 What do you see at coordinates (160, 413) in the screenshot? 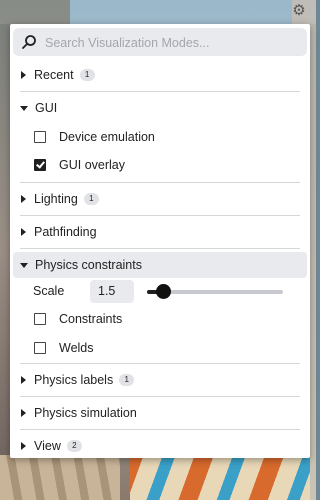
I see `section-physics-simulation: Physics simulation` at bounding box center [160, 413].